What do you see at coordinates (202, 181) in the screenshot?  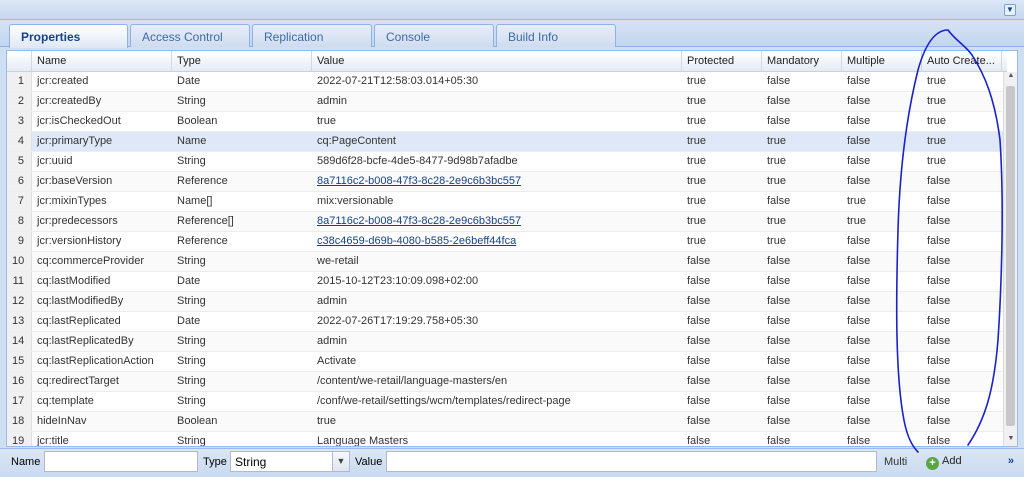 I see `cell-type: Reference` at bounding box center [202, 181].